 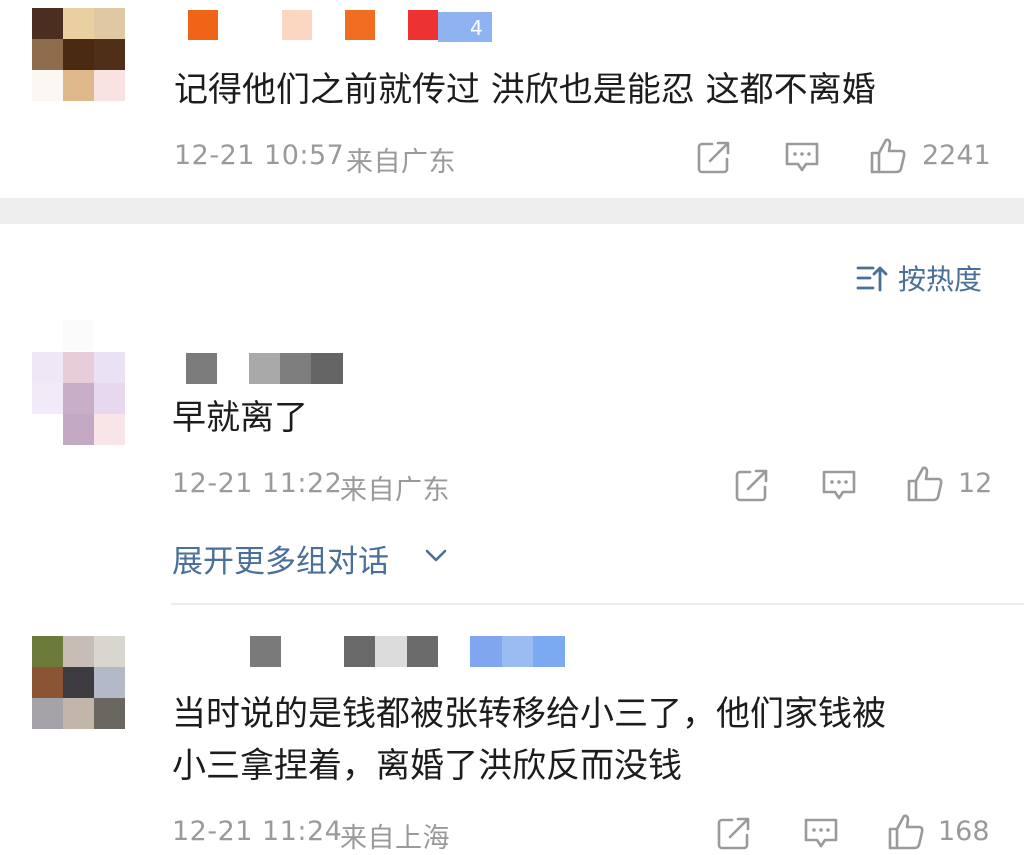 I want to click on comment-location: 来自上海, so click(x=395, y=838).